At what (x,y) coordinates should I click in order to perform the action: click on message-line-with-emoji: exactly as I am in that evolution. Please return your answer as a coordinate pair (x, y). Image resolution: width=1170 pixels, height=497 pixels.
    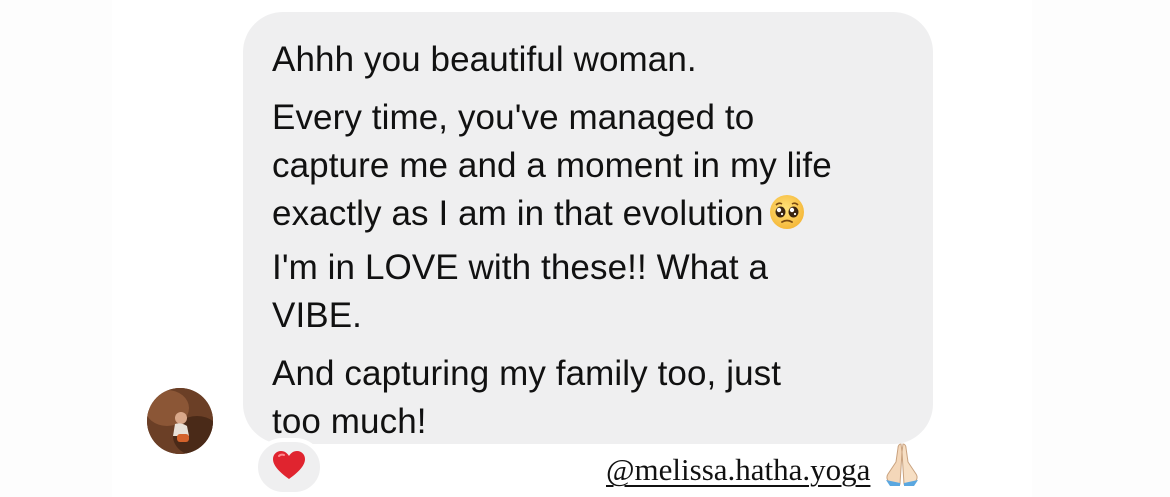
    Looking at the image, I should click on (592, 217).